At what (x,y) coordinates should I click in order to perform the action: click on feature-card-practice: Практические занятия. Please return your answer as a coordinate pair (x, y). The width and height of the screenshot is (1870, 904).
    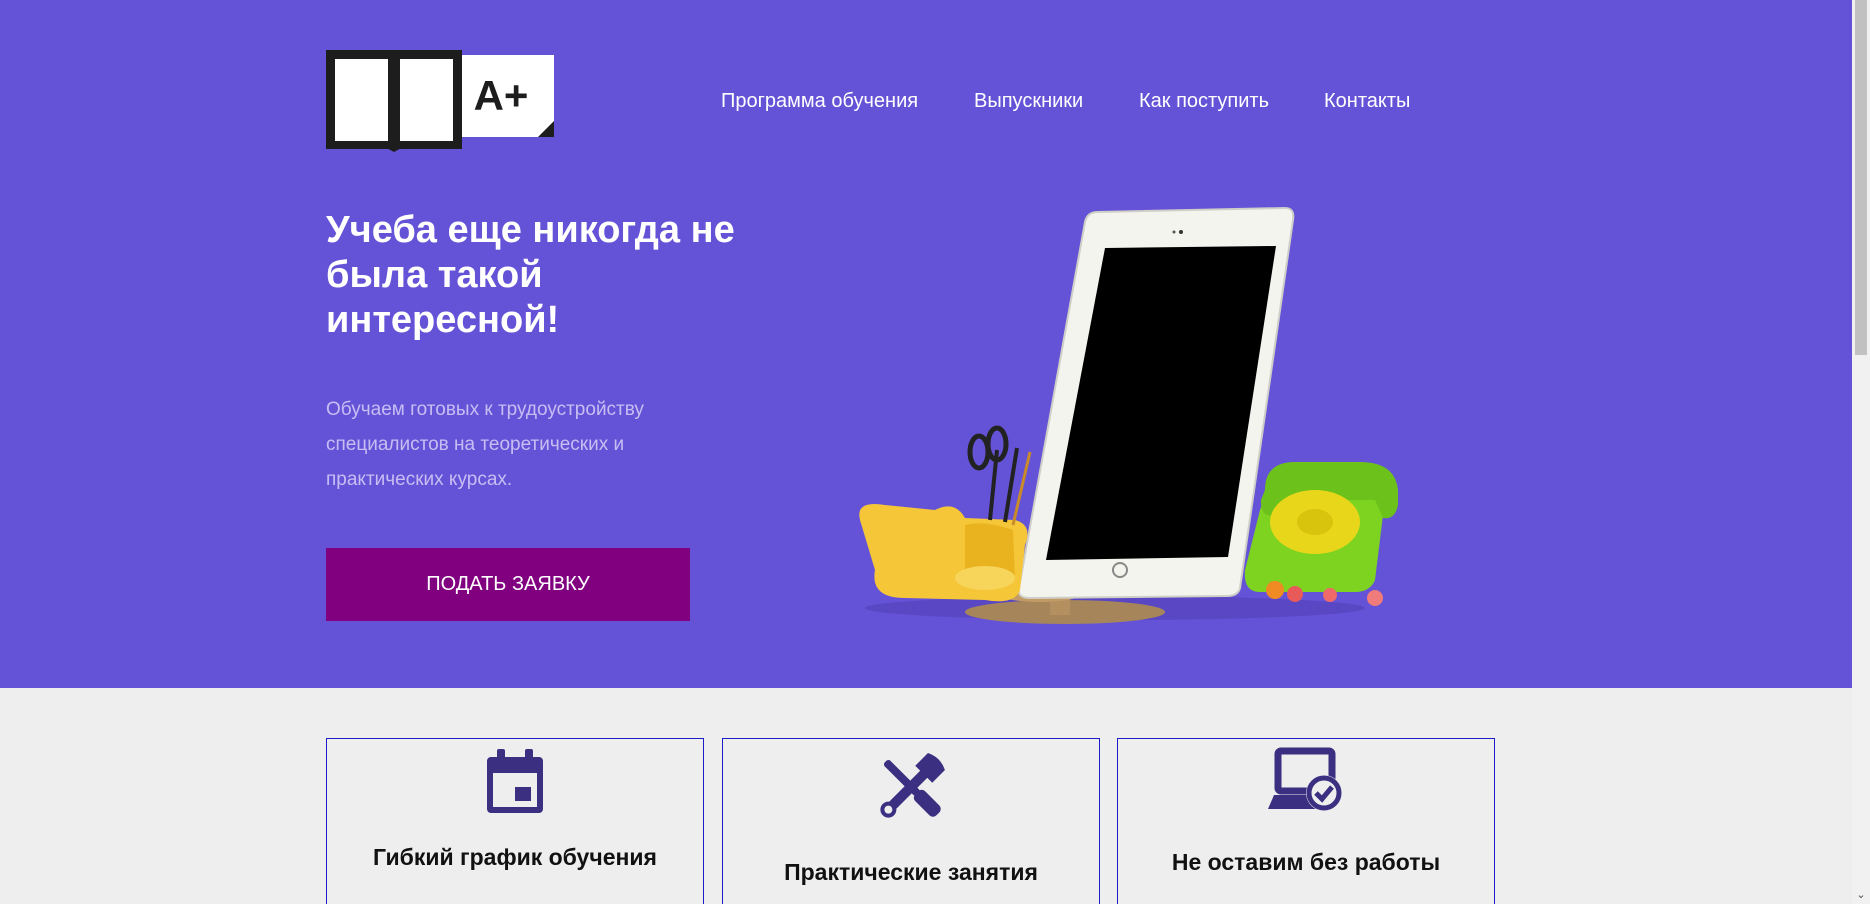
    Looking at the image, I should click on (911, 821).